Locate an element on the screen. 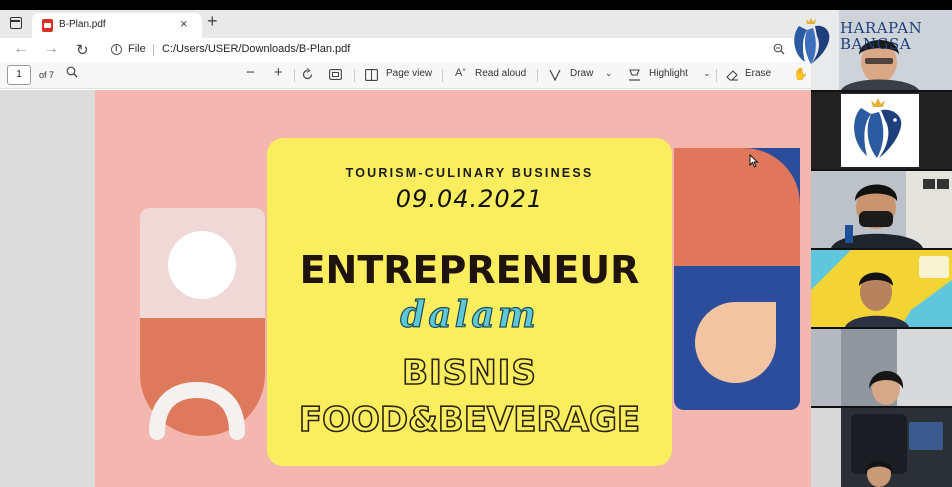 The image size is (952, 487). tab-b-plan: B-Plan.pdf × is located at coordinates (117, 25).